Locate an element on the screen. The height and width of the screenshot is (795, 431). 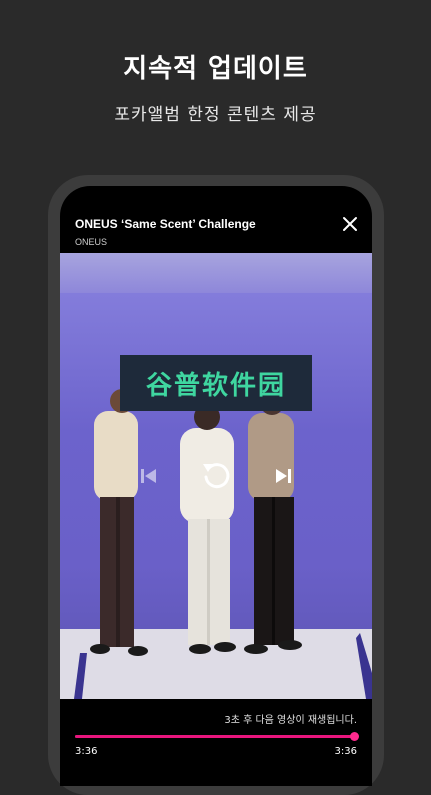
close-button is located at coordinates (350, 224).